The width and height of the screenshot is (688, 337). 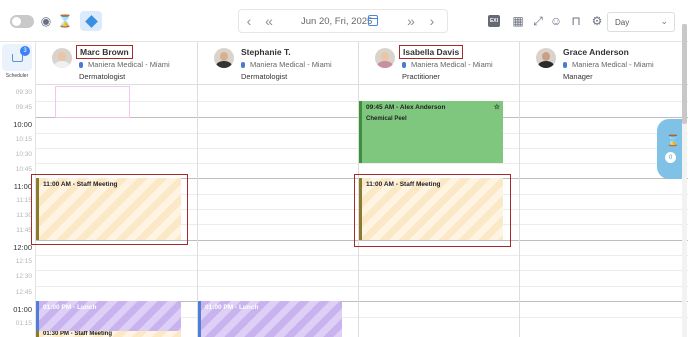 I want to click on scheduler-badge: 3, so click(x=25, y=51).